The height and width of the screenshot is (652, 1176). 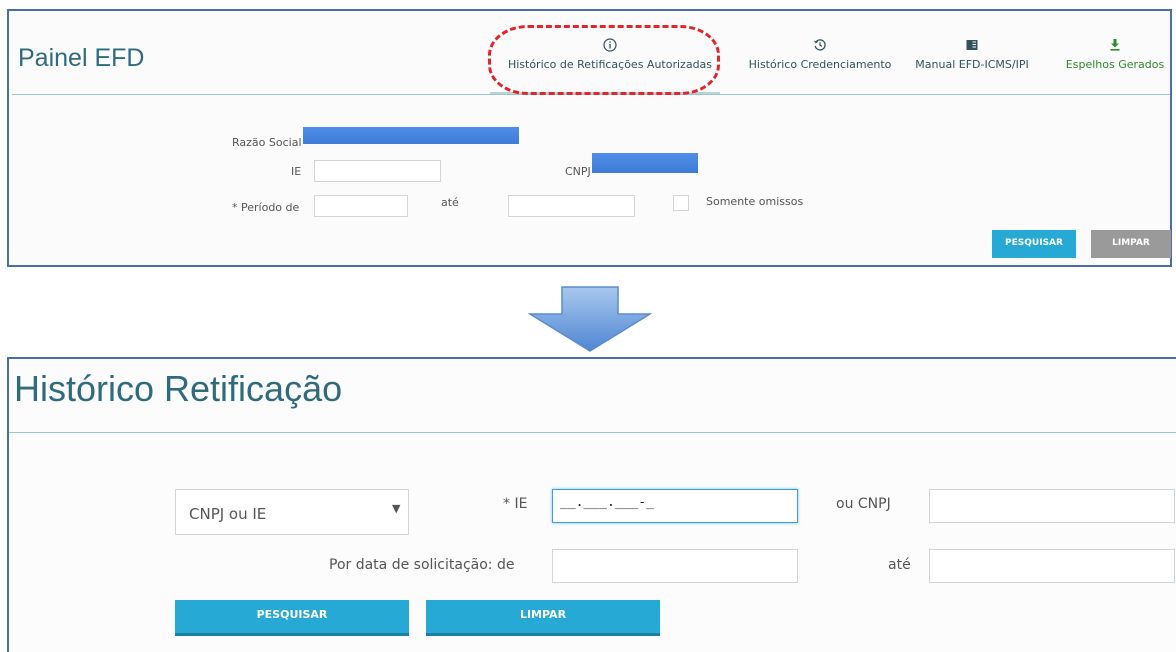 I want to click on somente-omissos-label: Somente omissos, so click(x=755, y=201).